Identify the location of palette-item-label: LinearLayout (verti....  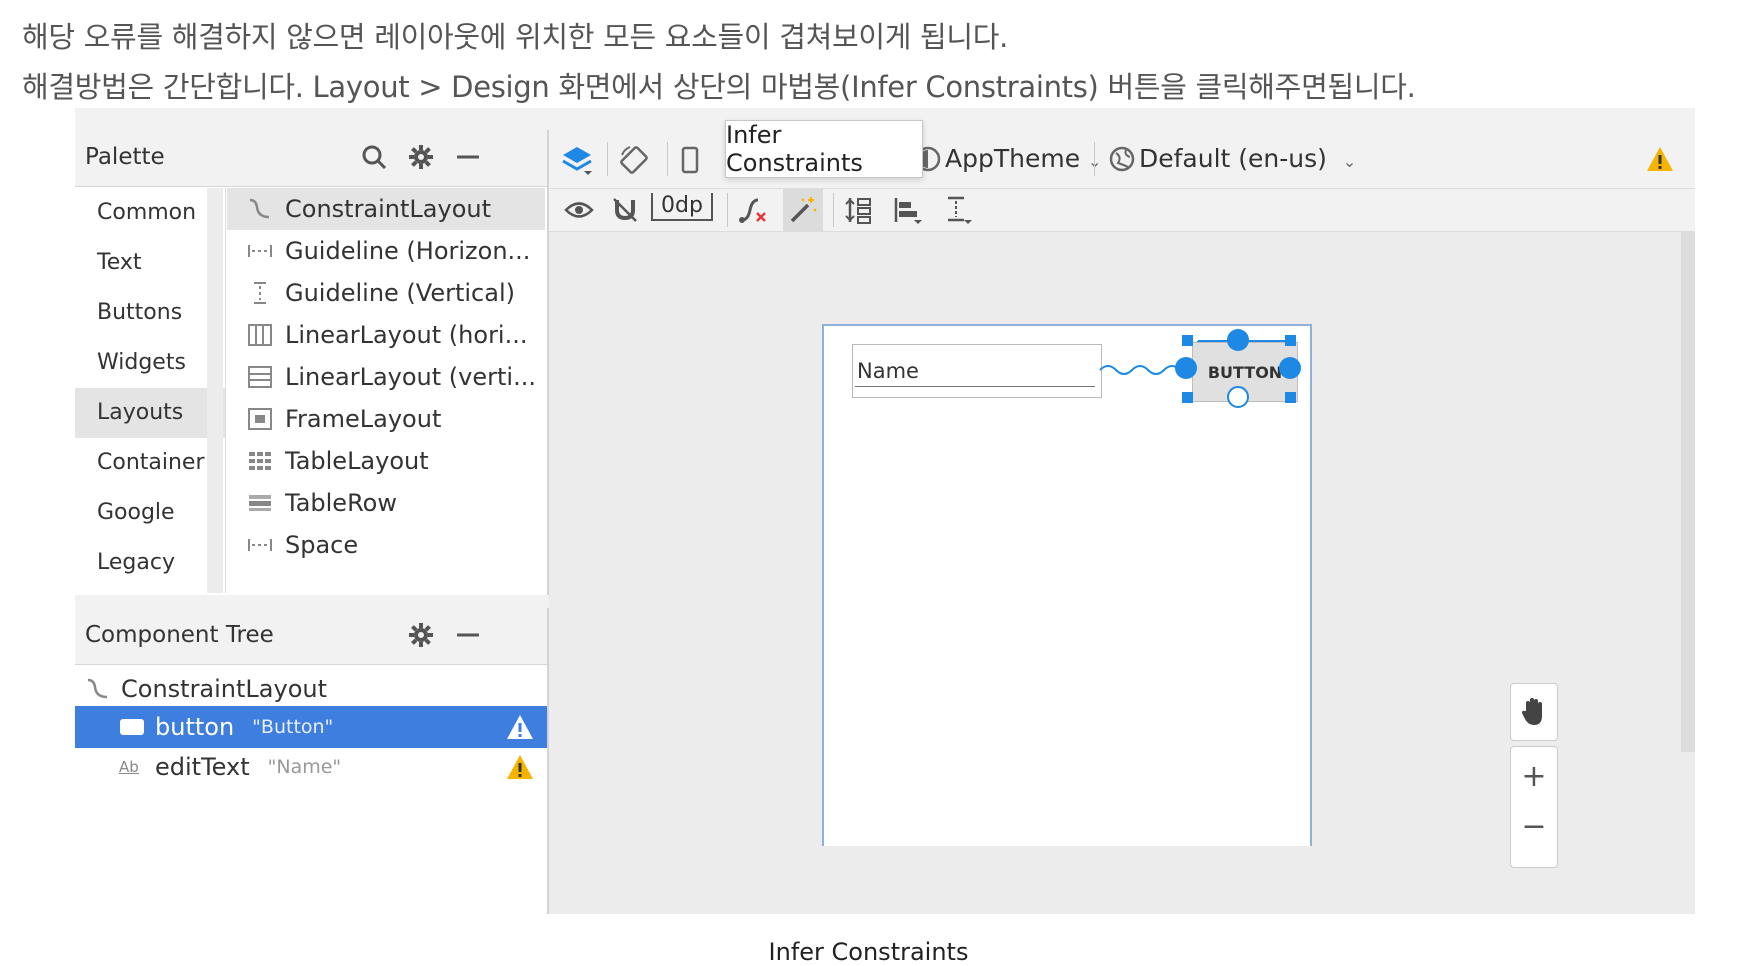
(410, 377).